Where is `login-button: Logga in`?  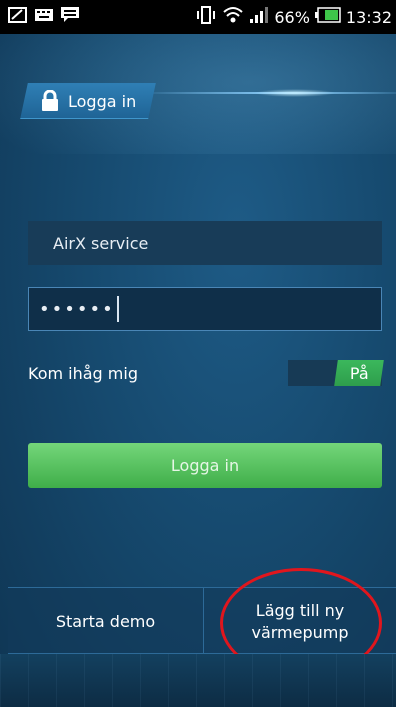 login-button: Logga in is located at coordinates (205, 465).